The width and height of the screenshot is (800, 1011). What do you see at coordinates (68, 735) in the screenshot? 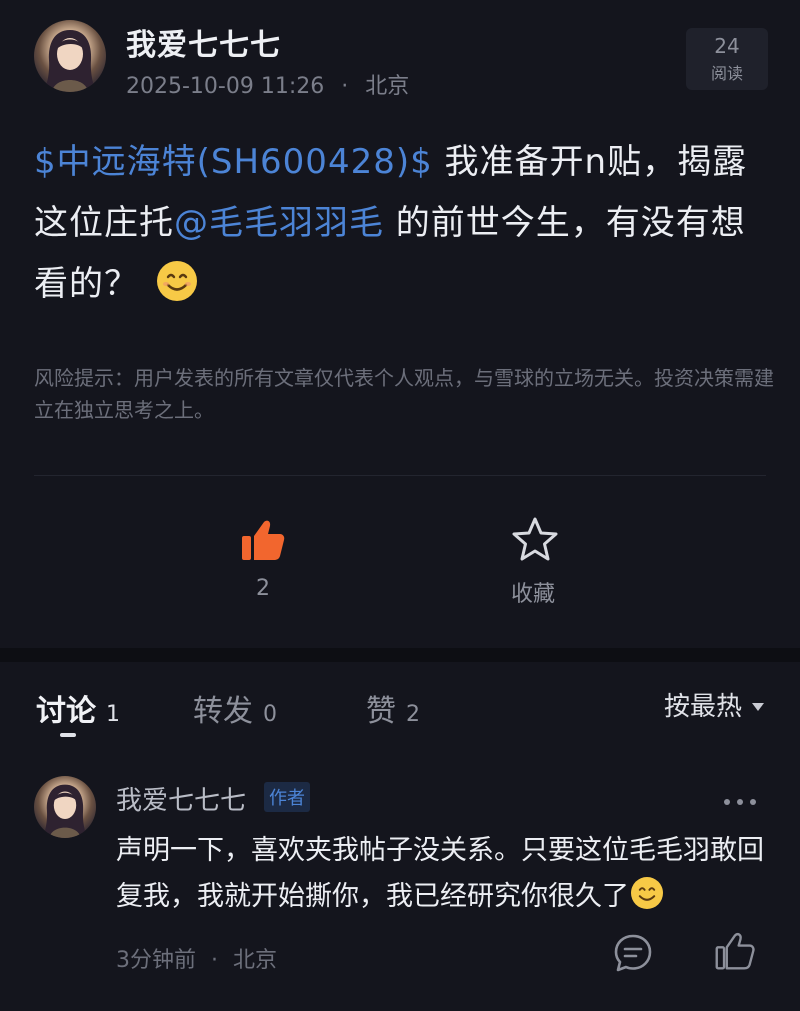
I see `tab-indicator` at bounding box center [68, 735].